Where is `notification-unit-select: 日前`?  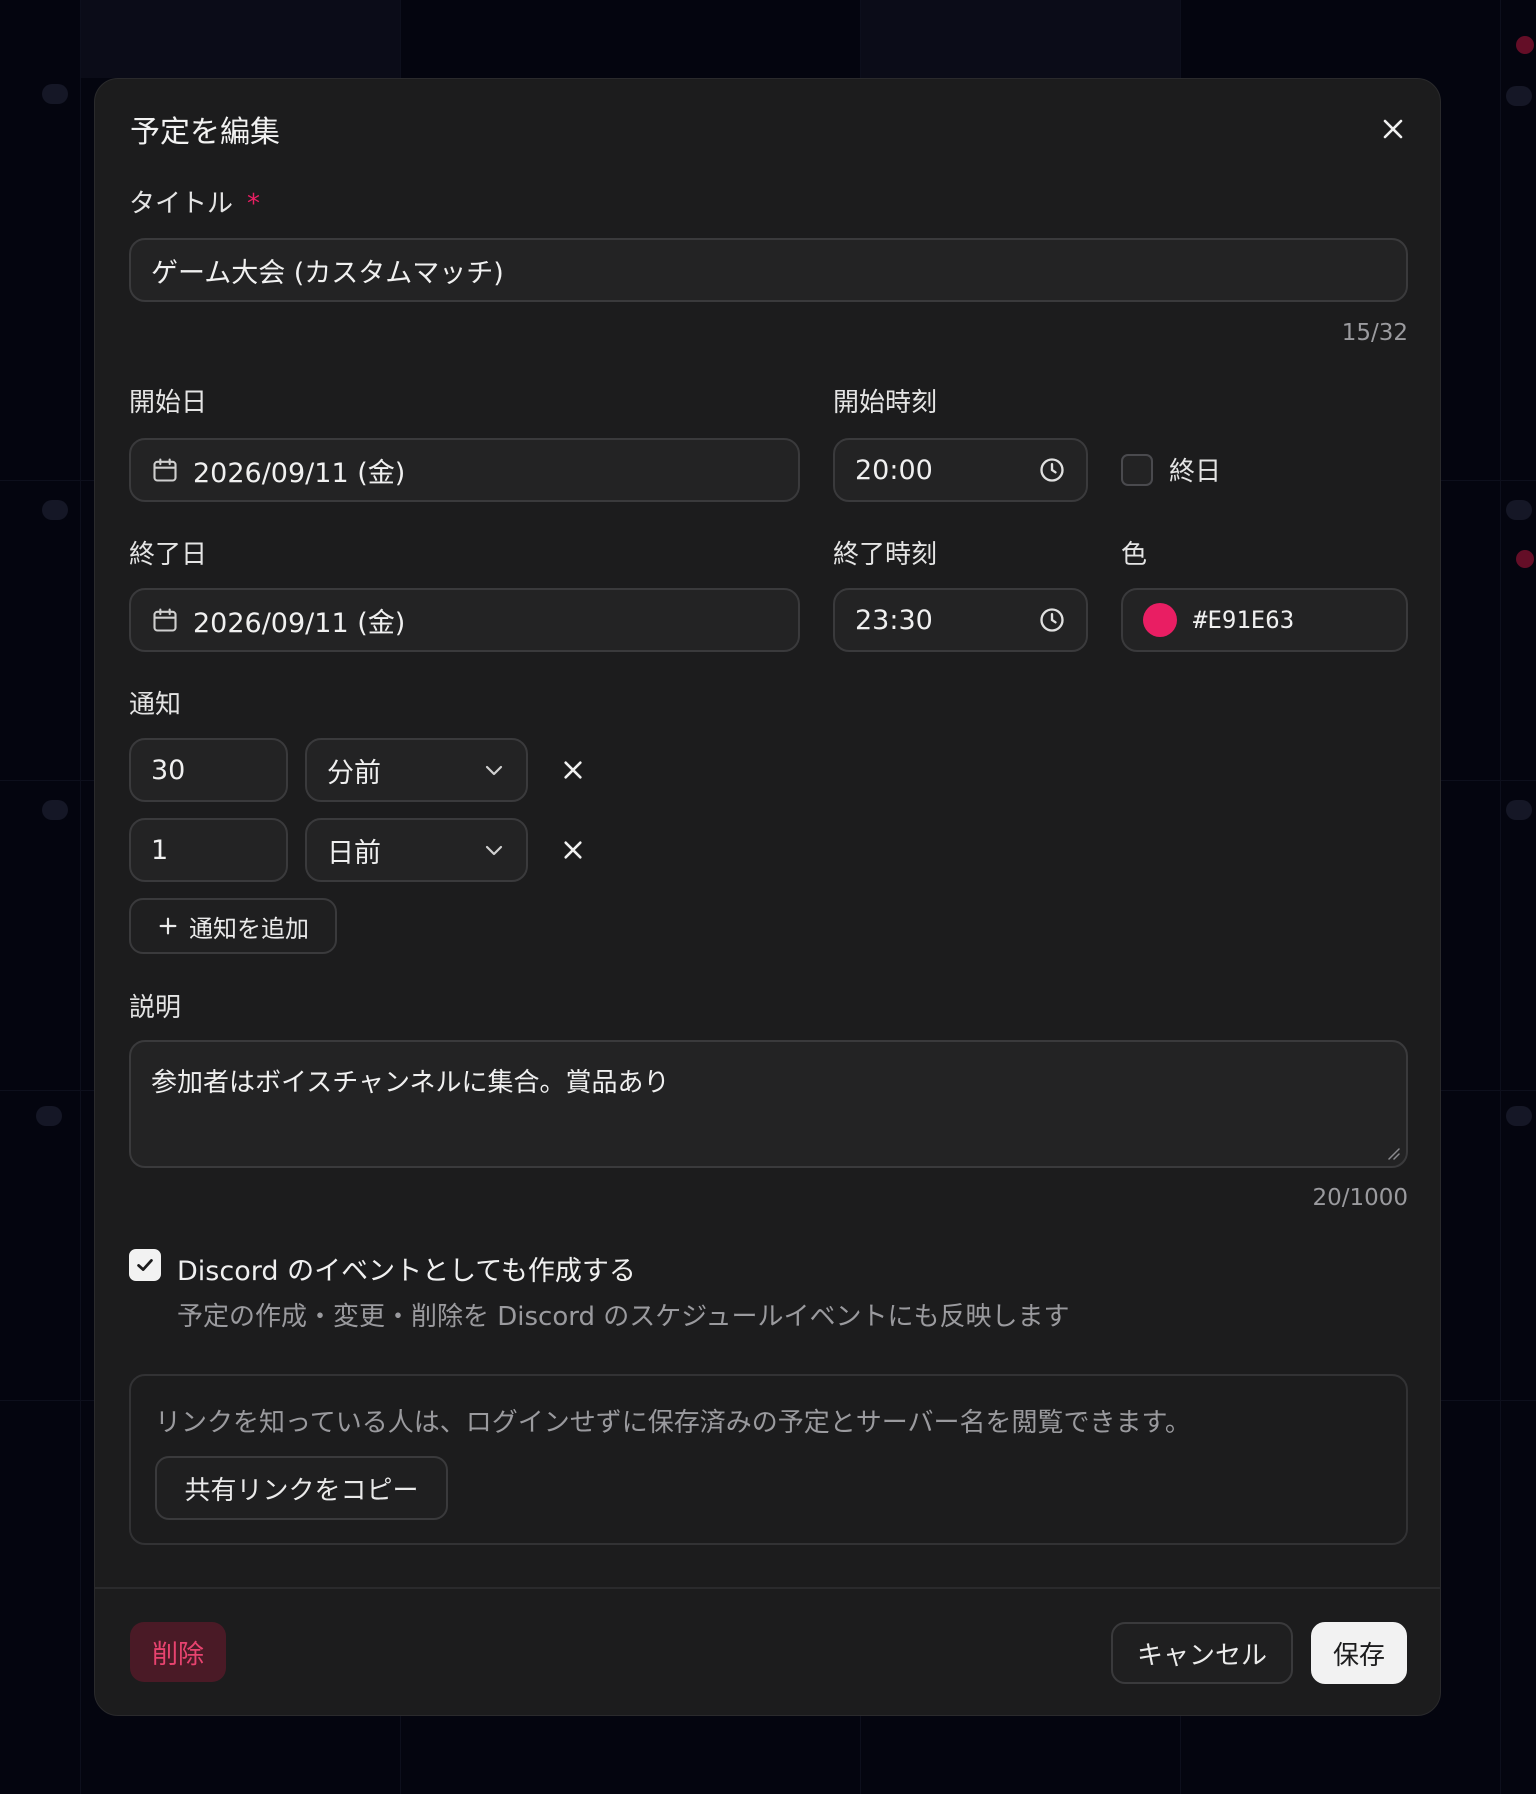 notification-unit-select: 日前 is located at coordinates (416, 850).